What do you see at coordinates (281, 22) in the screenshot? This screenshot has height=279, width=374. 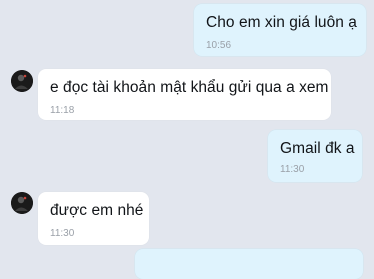 I see `message-text: Cho em xin giá luôn ạ` at bounding box center [281, 22].